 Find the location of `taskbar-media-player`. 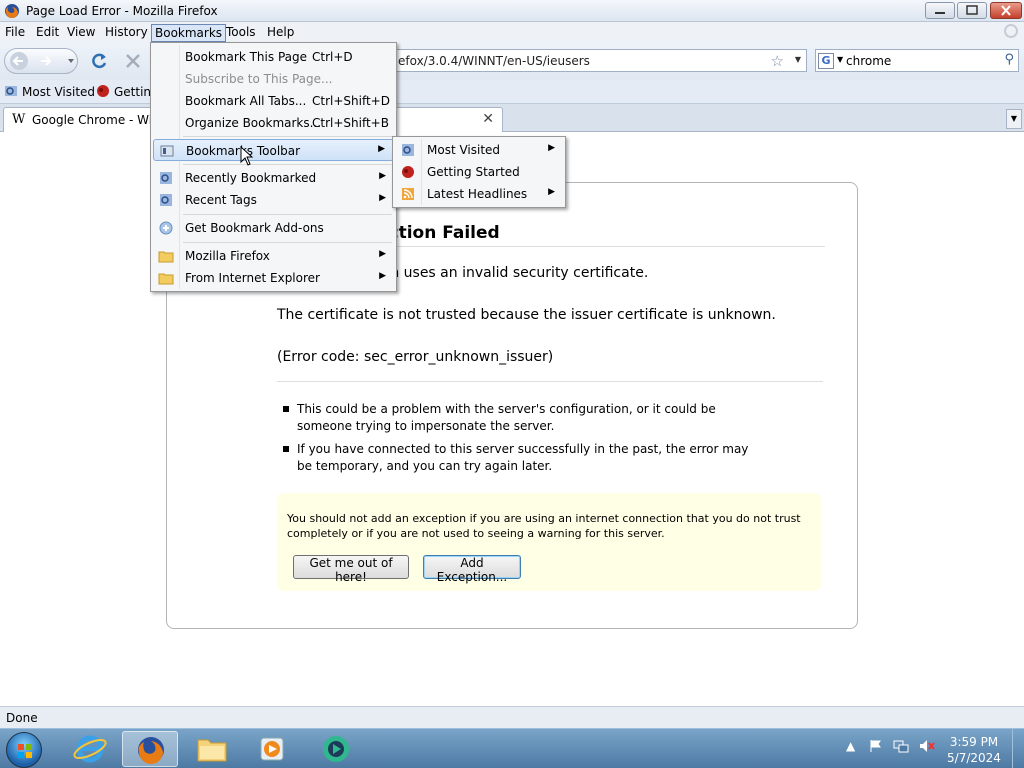

taskbar-media-player is located at coordinates (272, 749).